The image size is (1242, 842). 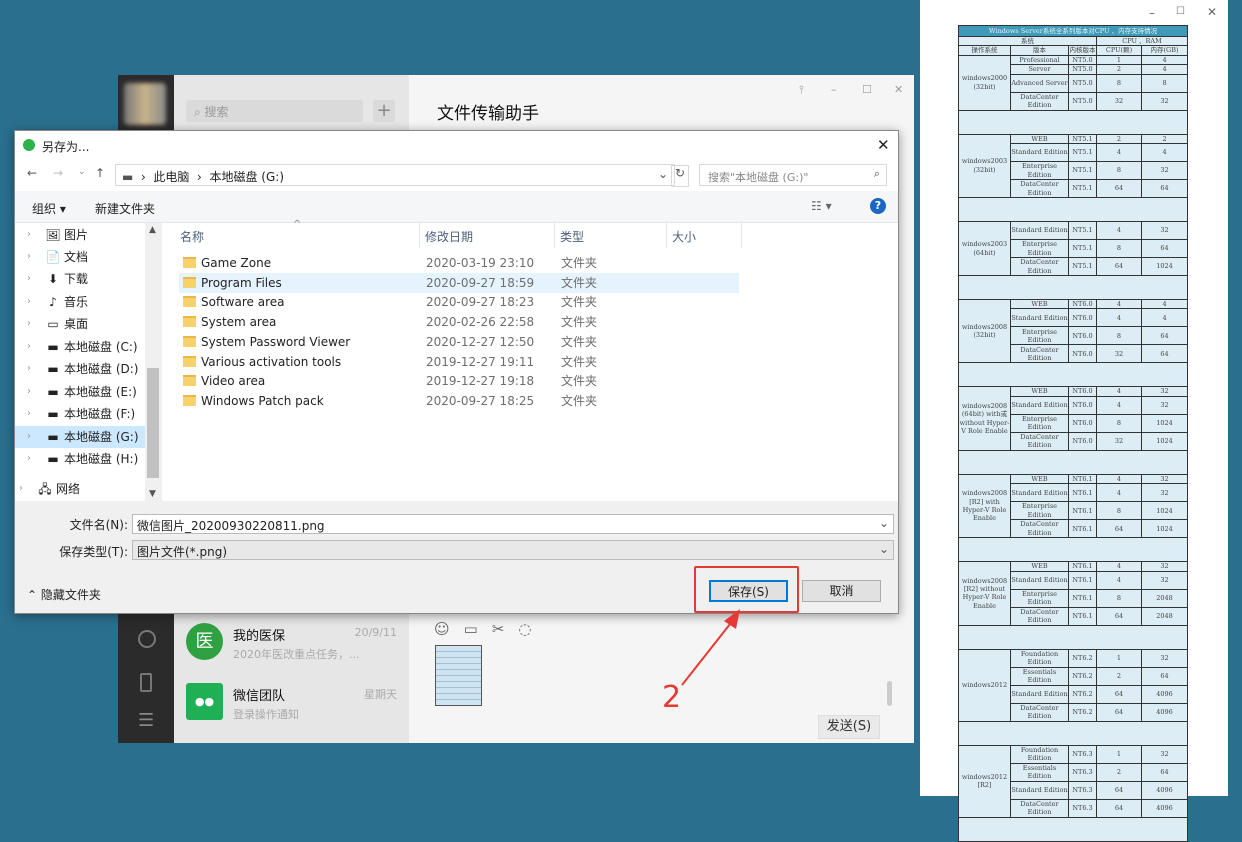 I want to click on organize-button: 组织 ▾, so click(x=49, y=208).